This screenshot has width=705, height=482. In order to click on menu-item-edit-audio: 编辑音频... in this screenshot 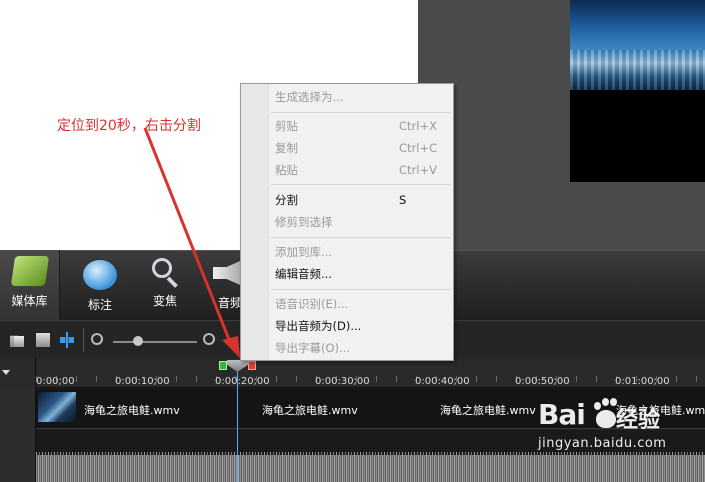, I will do `click(361, 274)`.